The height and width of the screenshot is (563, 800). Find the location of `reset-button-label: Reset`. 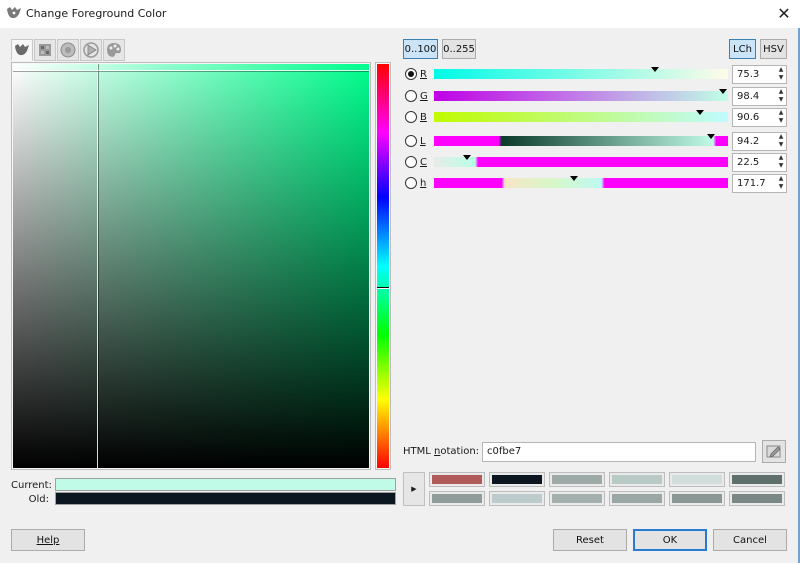

reset-button-label: Reset is located at coordinates (590, 540).